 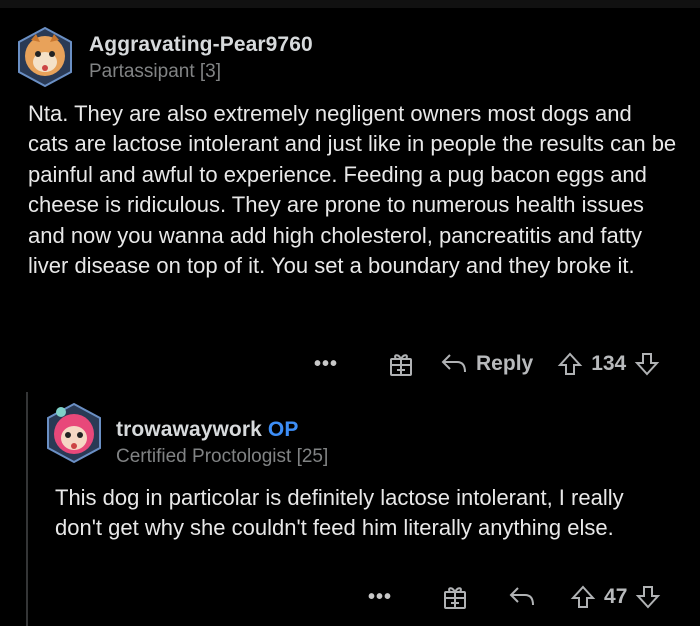 I want to click on reply-avatar, so click(x=74, y=433).